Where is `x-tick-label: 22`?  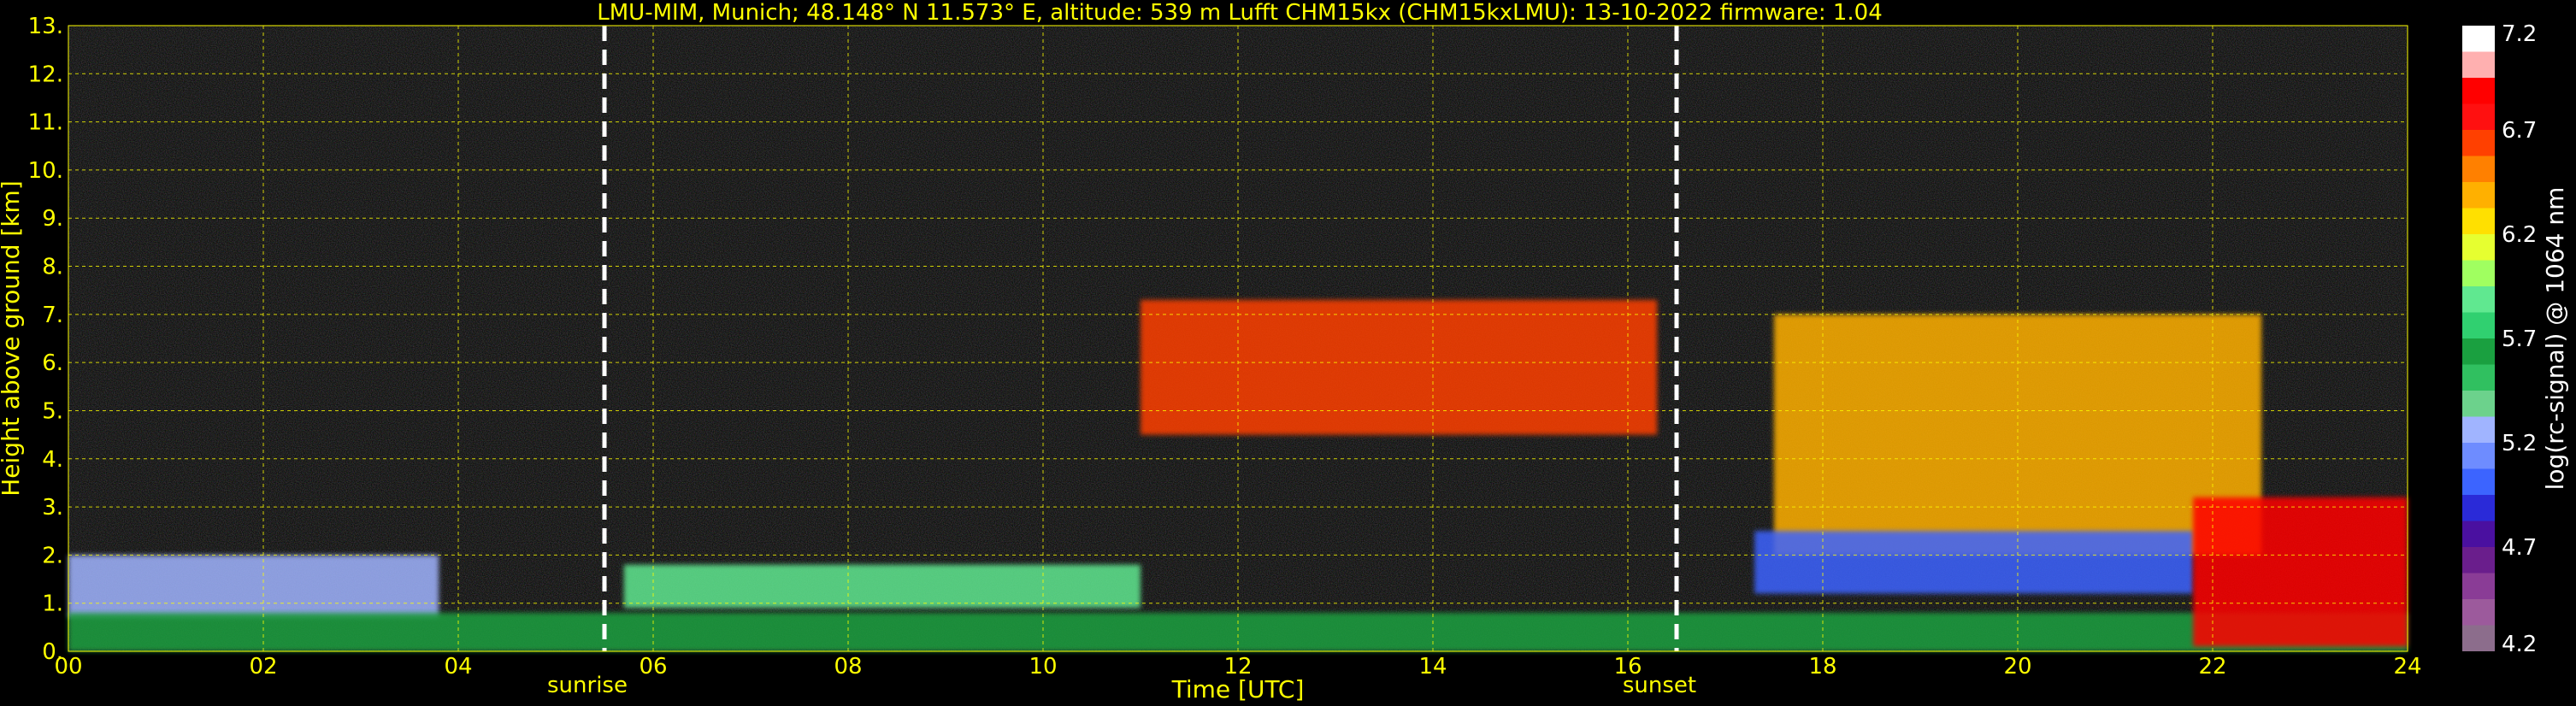 x-tick-label: 22 is located at coordinates (2212, 667).